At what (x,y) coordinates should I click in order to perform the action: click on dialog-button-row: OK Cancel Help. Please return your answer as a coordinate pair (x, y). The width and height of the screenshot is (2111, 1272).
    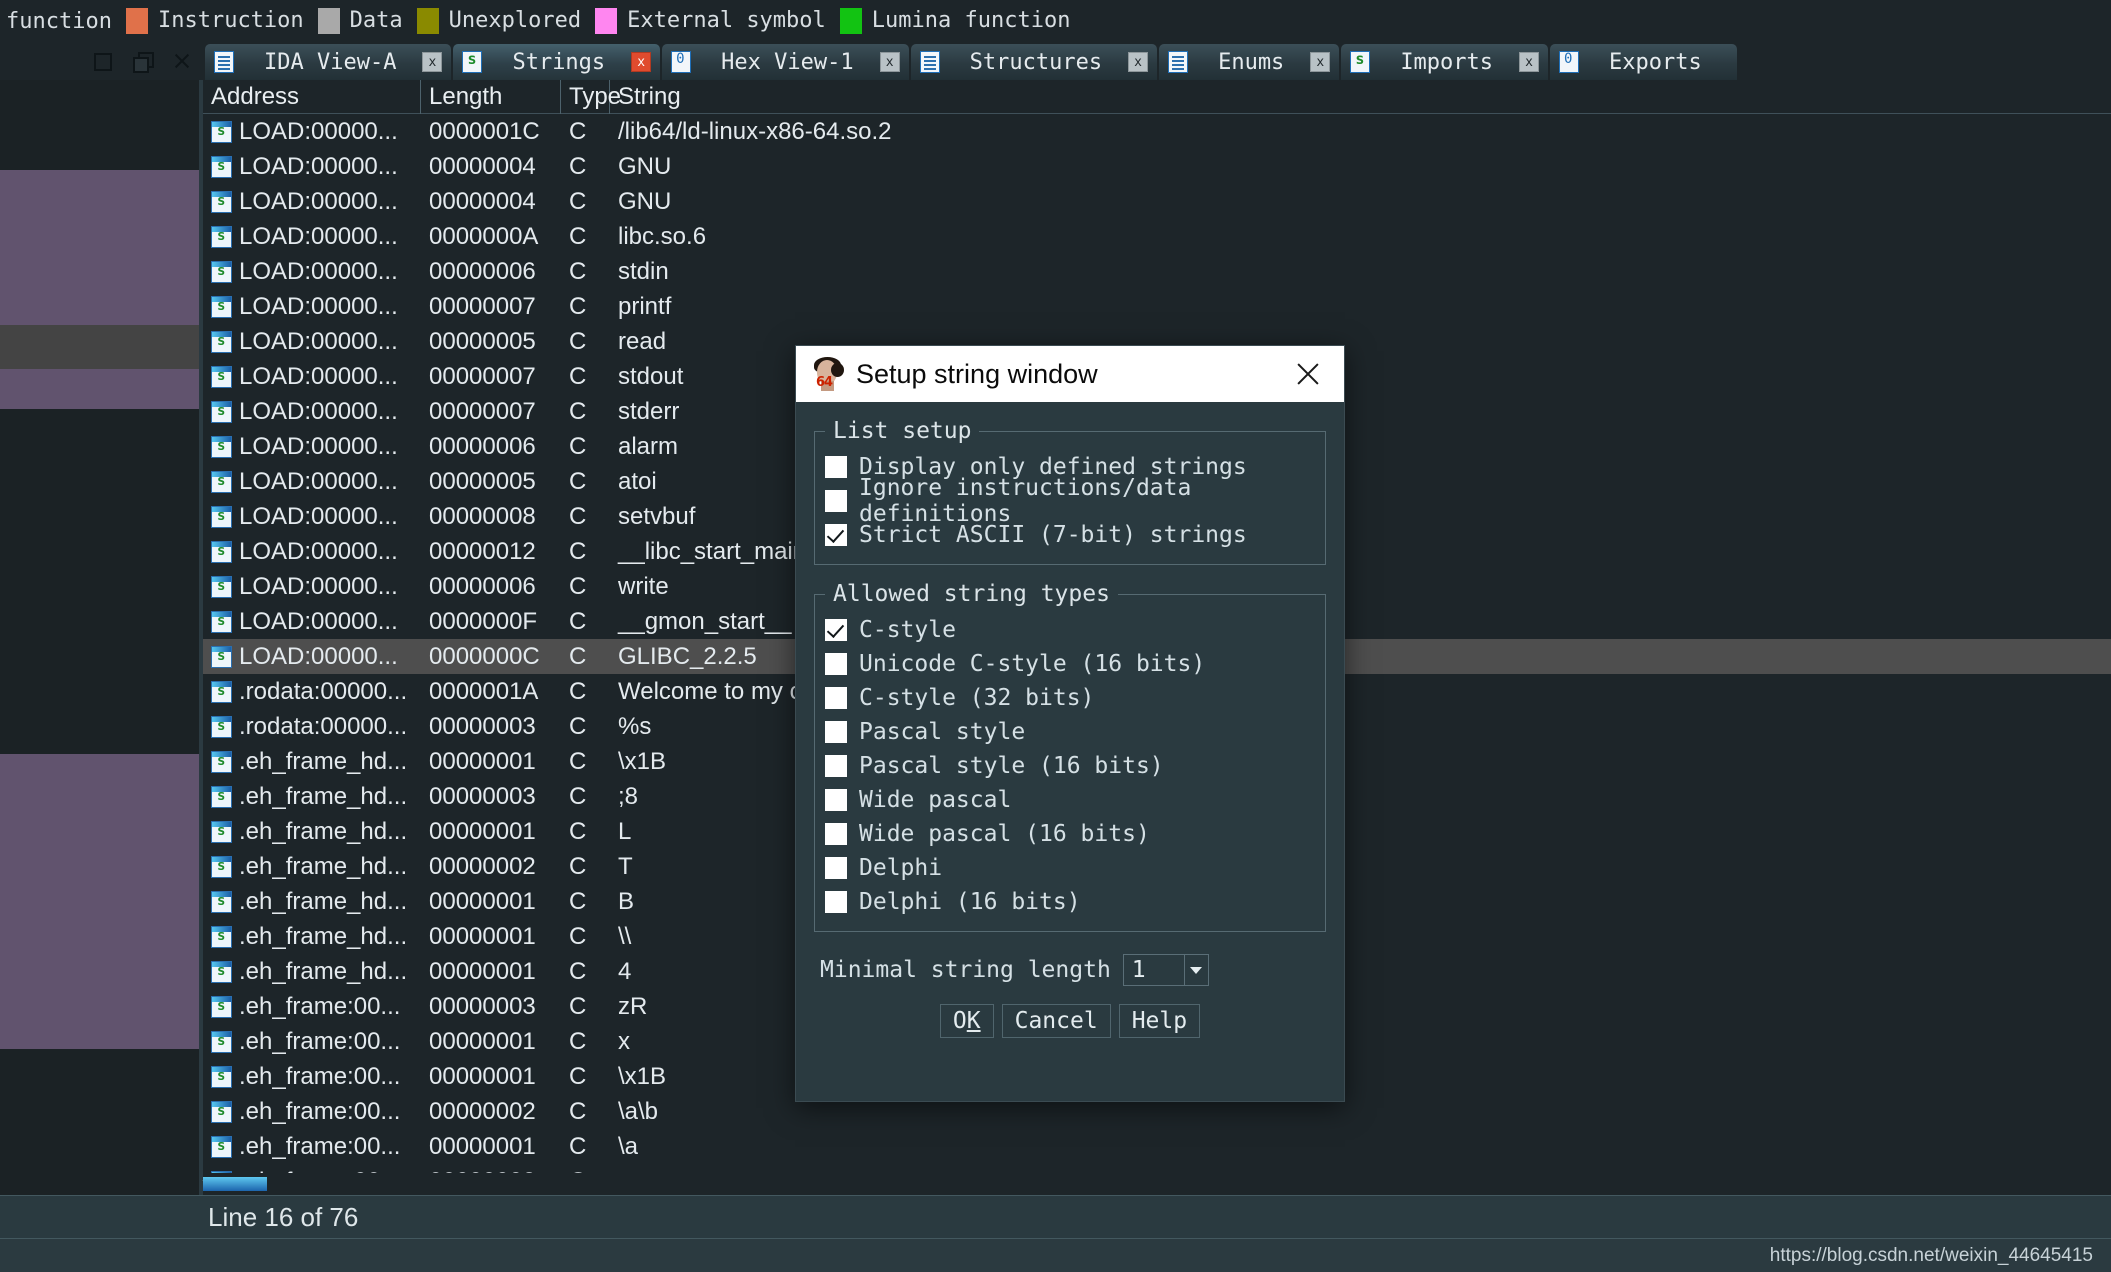
    Looking at the image, I should click on (1070, 1021).